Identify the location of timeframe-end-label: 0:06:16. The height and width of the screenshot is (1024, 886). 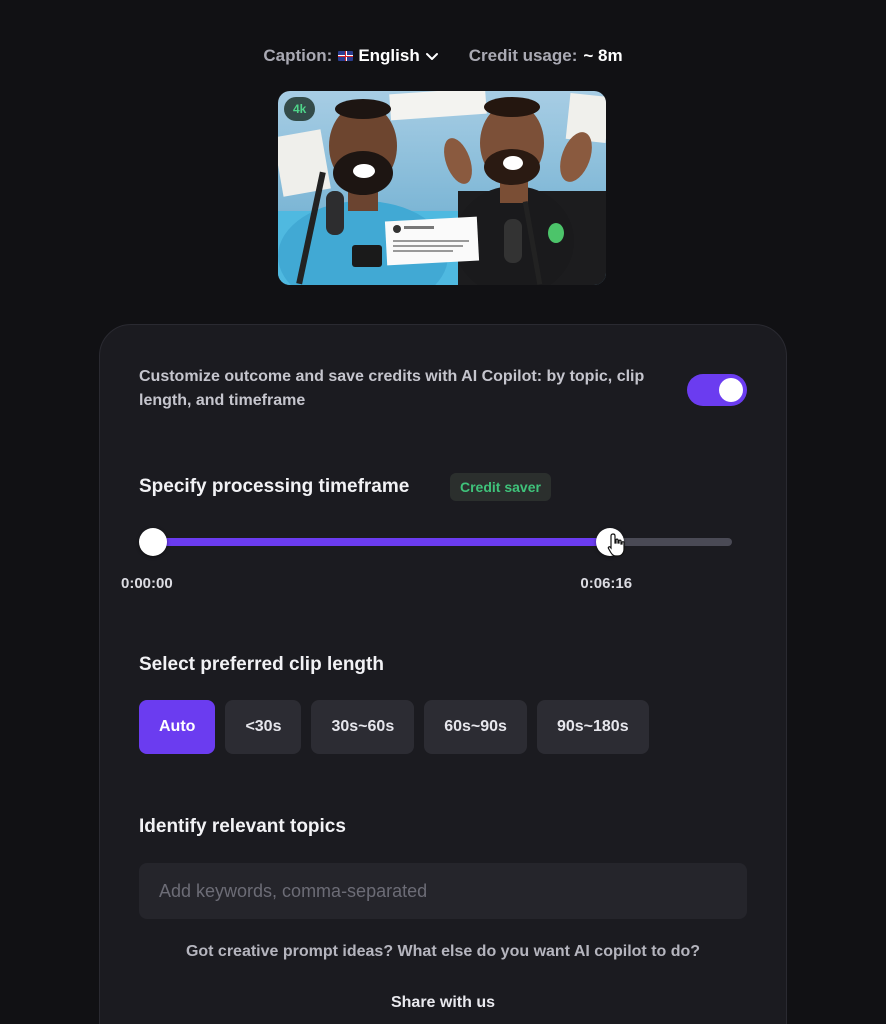
(606, 583).